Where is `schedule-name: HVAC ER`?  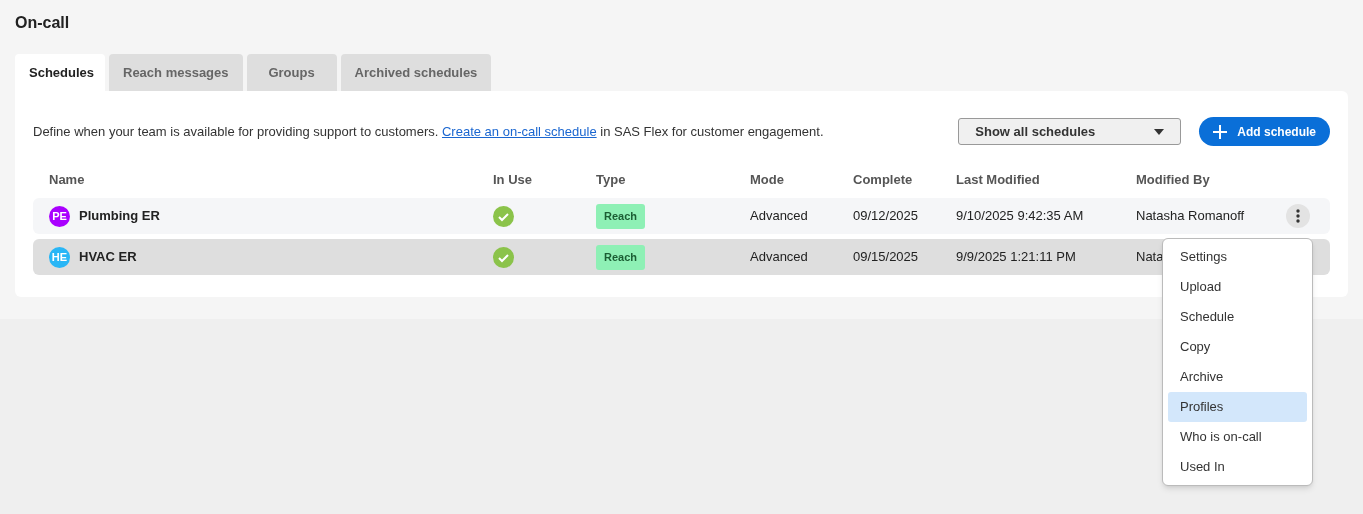 schedule-name: HVAC ER is located at coordinates (108, 257).